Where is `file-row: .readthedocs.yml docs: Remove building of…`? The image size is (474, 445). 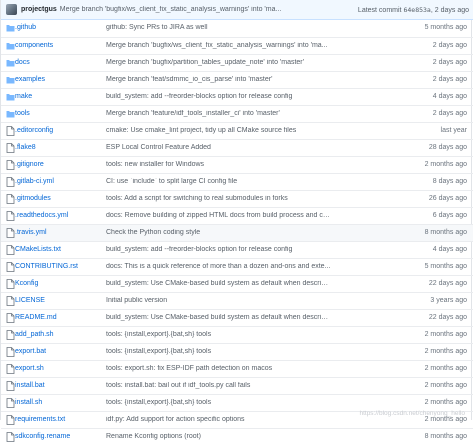 file-row: .readthedocs.yml docs: Remove building of… is located at coordinates (237, 215).